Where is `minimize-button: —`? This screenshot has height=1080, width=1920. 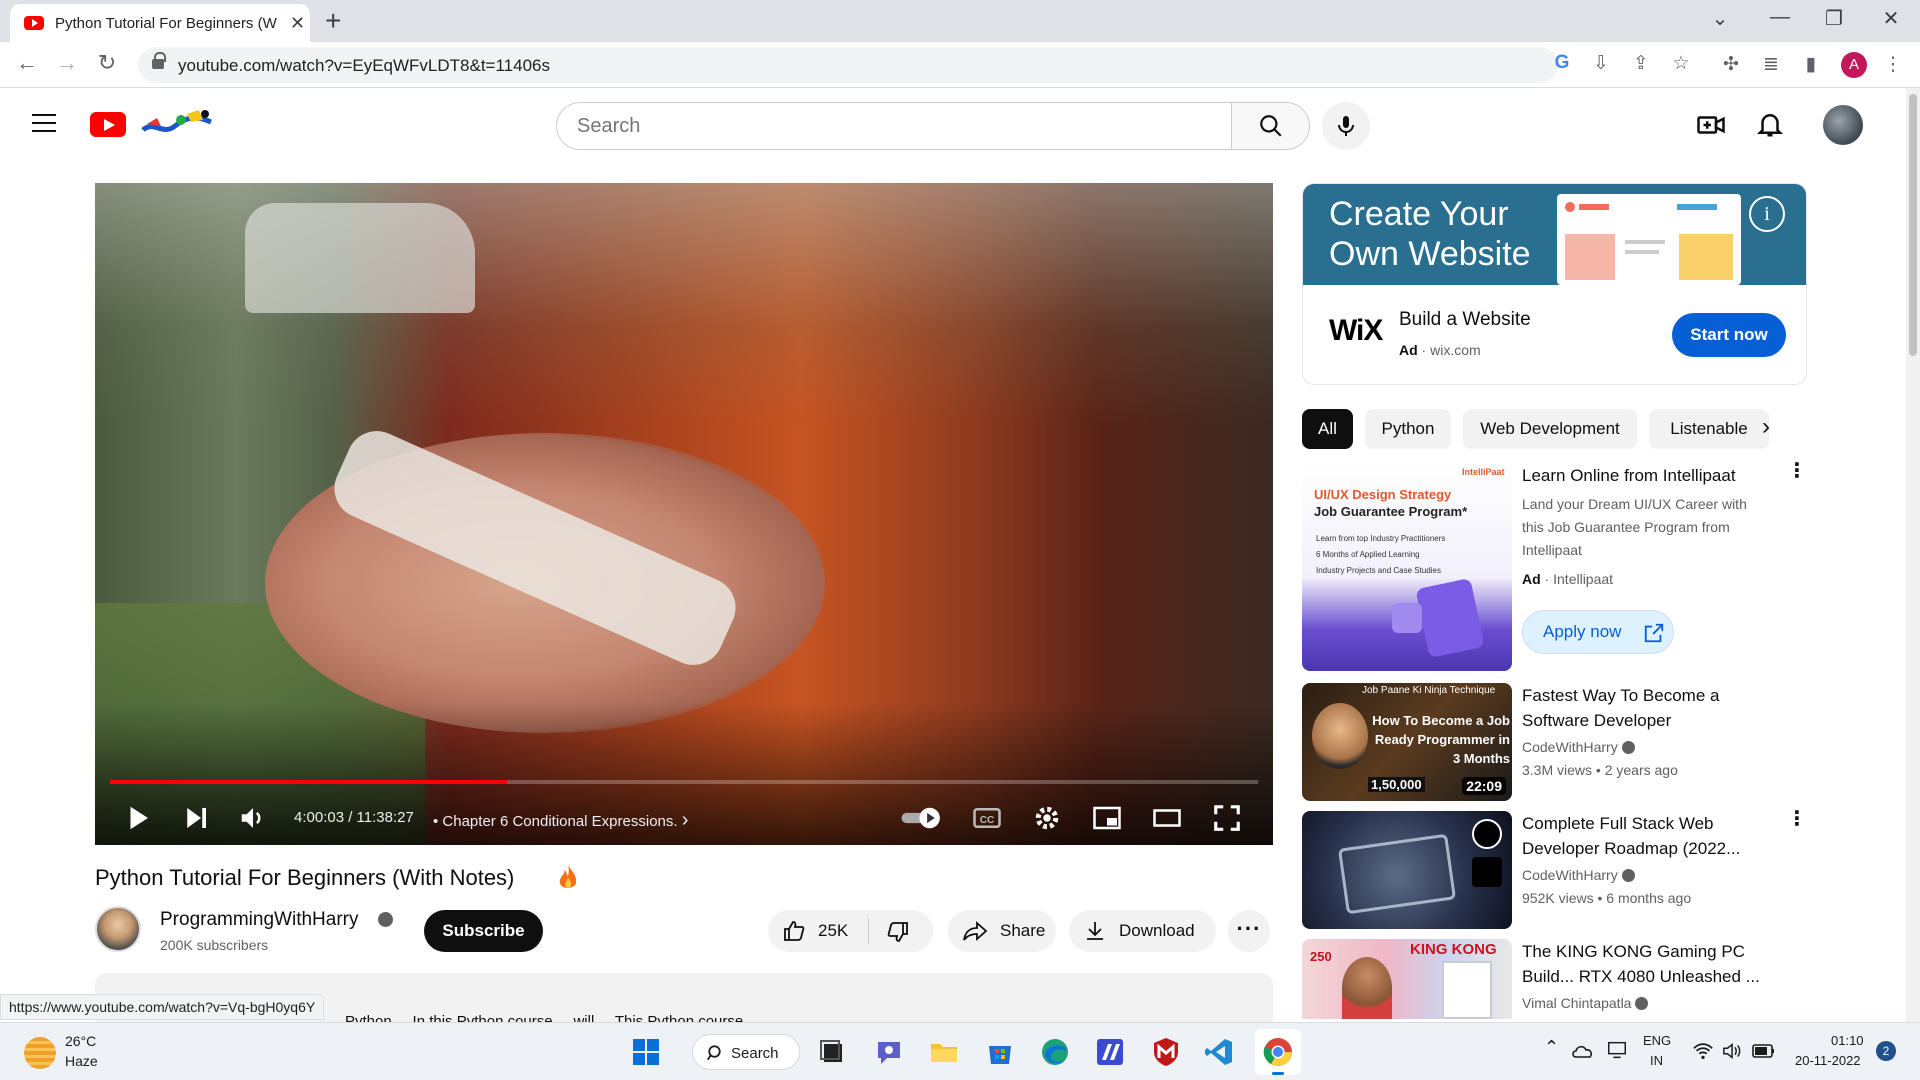 minimize-button: — is located at coordinates (1780, 17).